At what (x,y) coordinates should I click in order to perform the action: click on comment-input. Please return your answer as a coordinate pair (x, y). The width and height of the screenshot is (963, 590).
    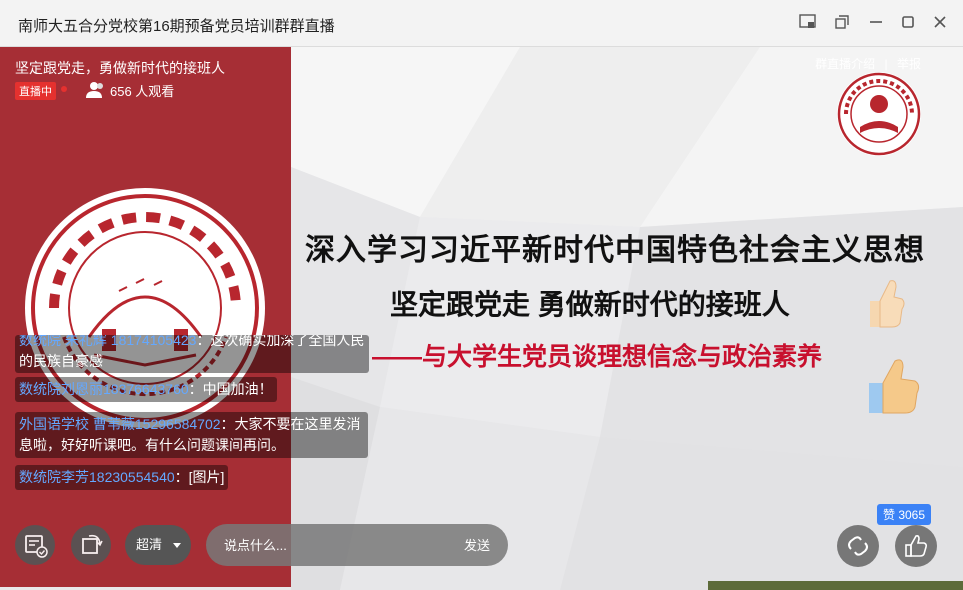
    Looking at the image, I should click on (324, 545).